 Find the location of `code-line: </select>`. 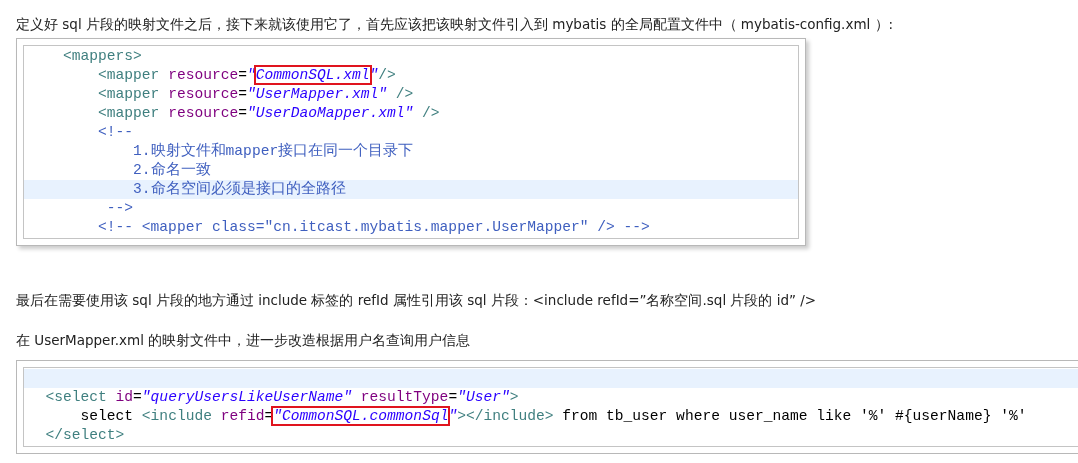

code-line: </select> is located at coordinates (85, 435).